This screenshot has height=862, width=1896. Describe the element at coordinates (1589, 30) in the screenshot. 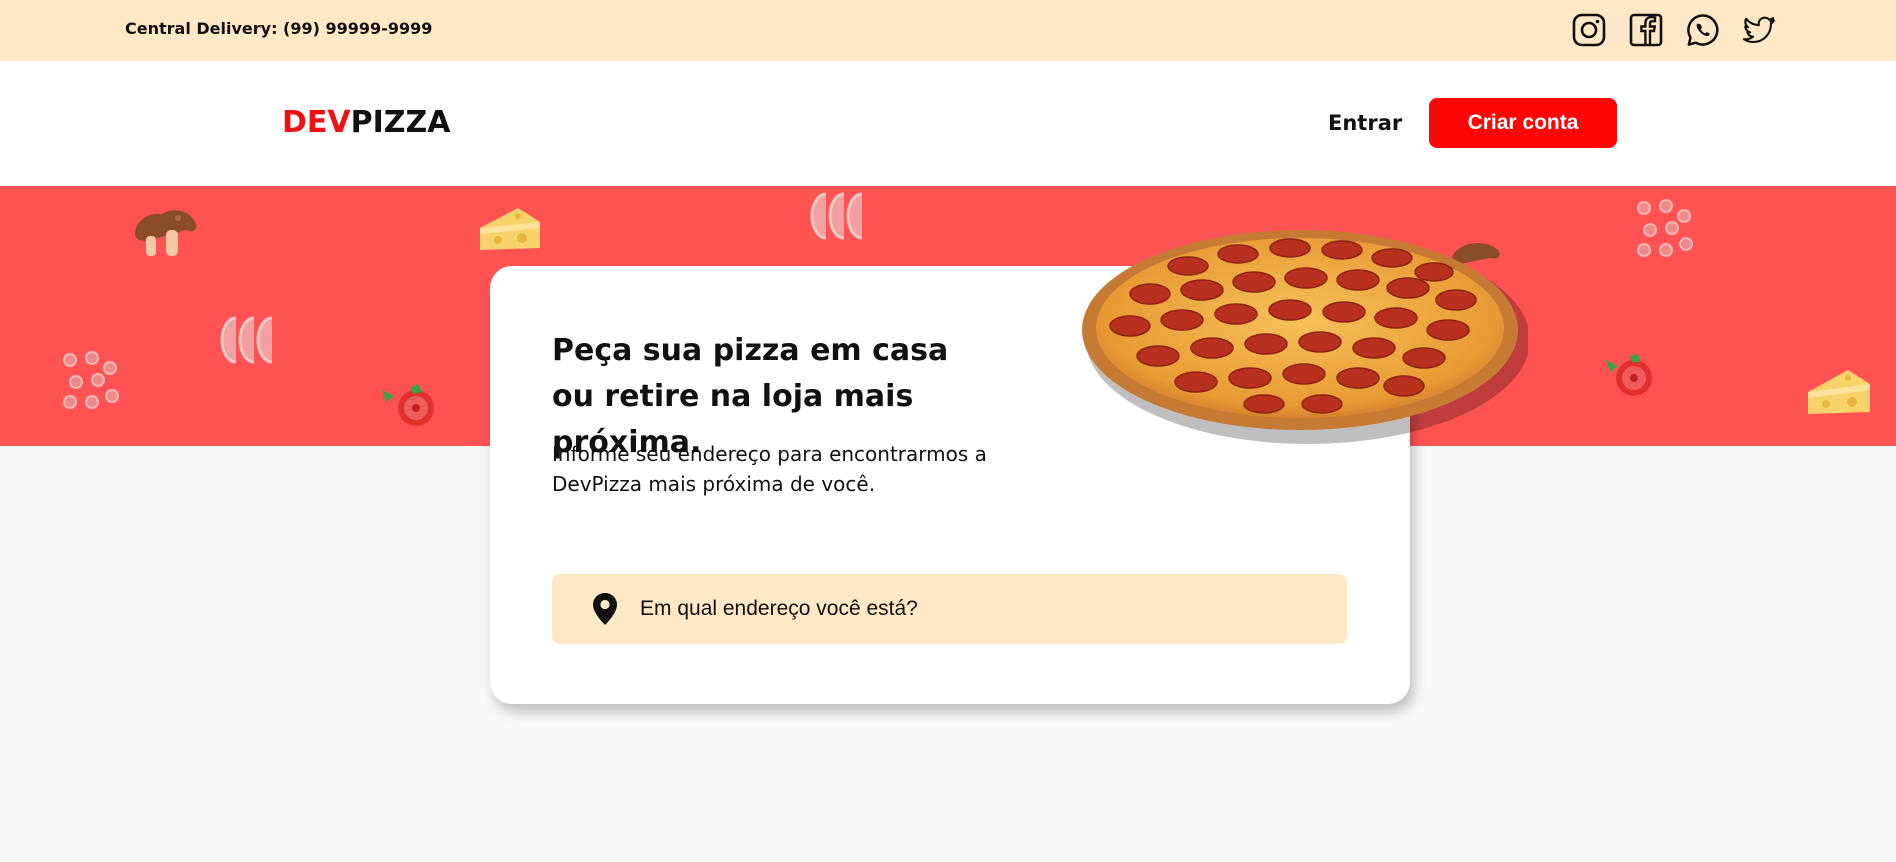

I see `instagram-icon` at that location.